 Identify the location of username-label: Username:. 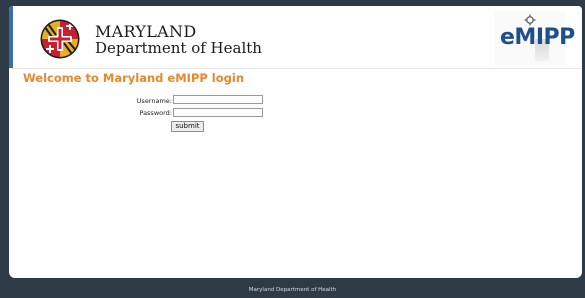
(154, 101).